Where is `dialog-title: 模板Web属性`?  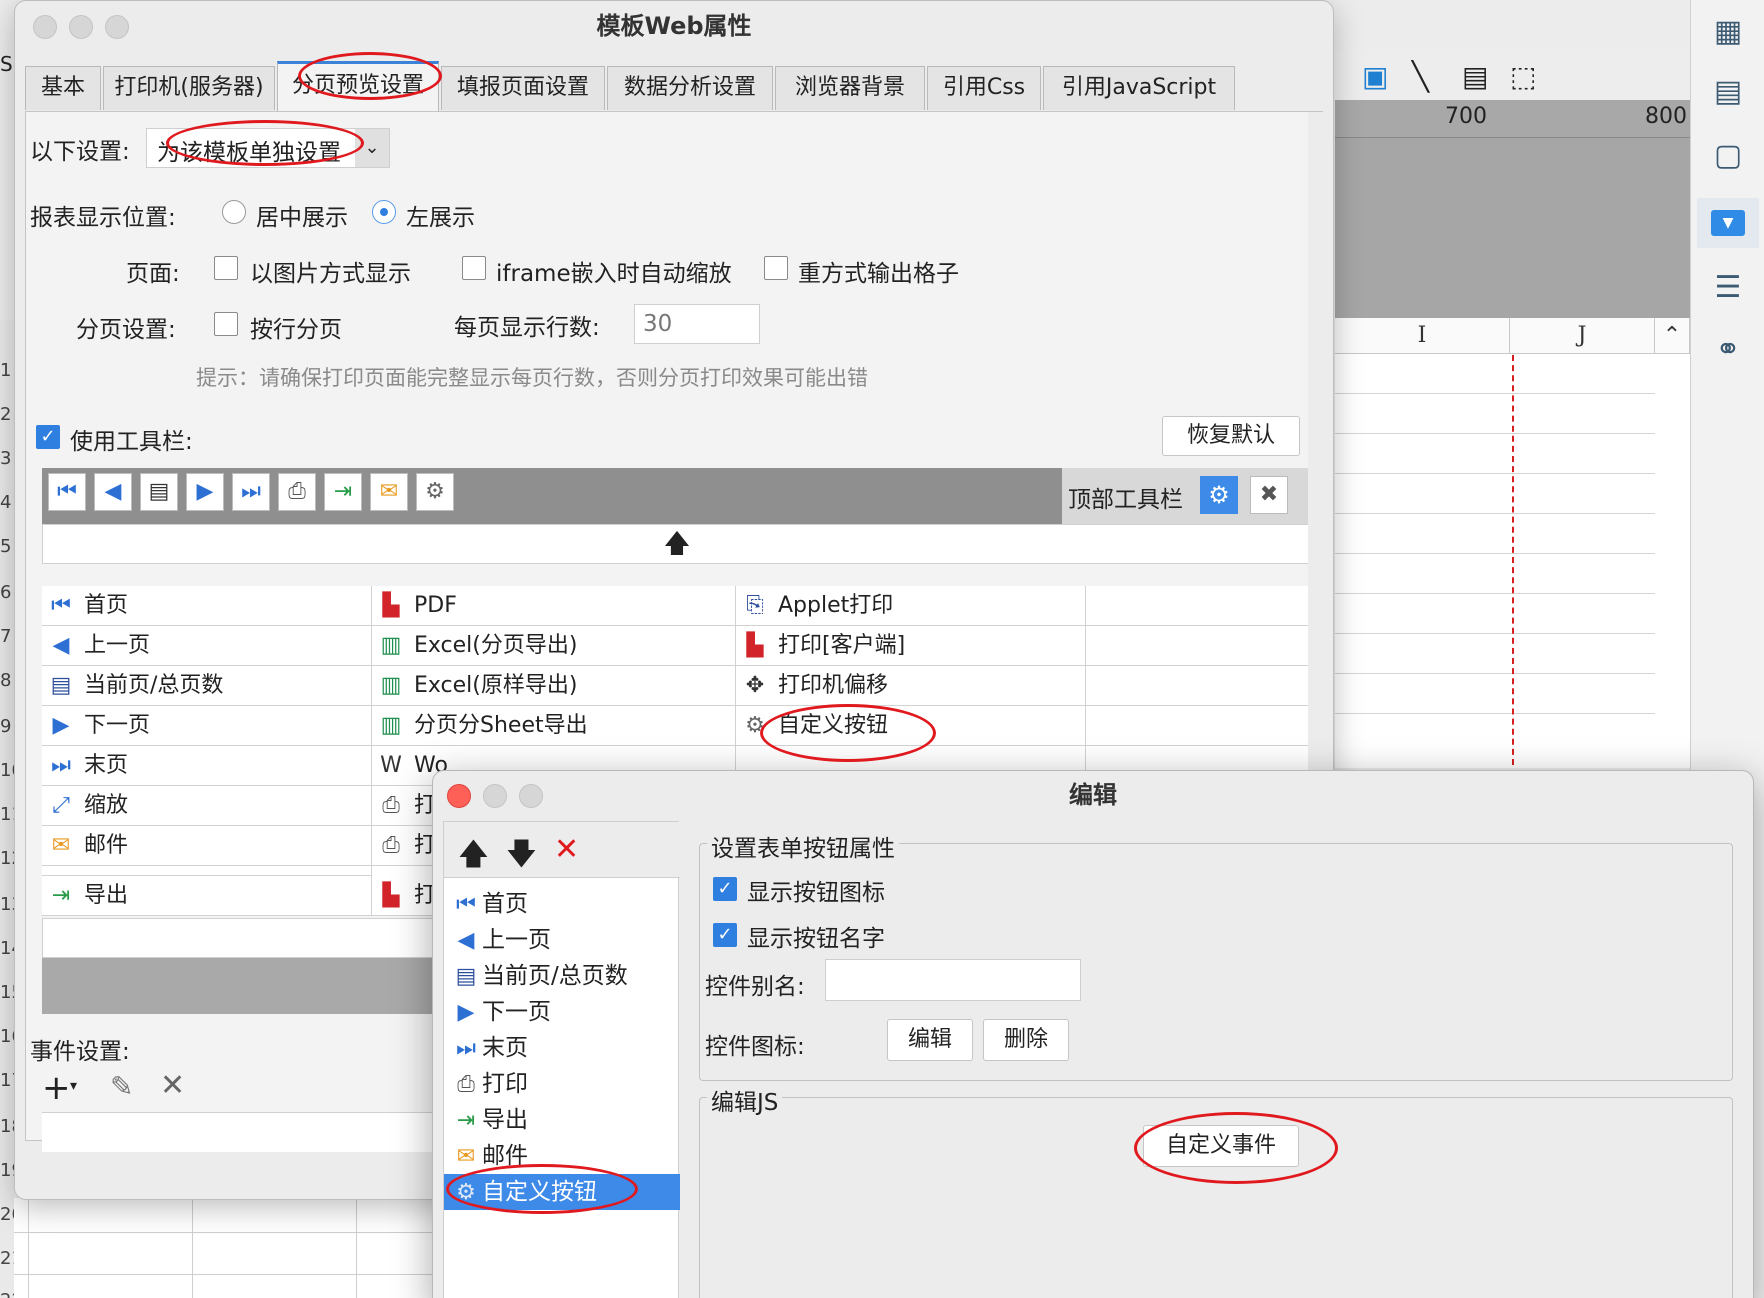
dialog-title: 模板Web属性 is located at coordinates (674, 26).